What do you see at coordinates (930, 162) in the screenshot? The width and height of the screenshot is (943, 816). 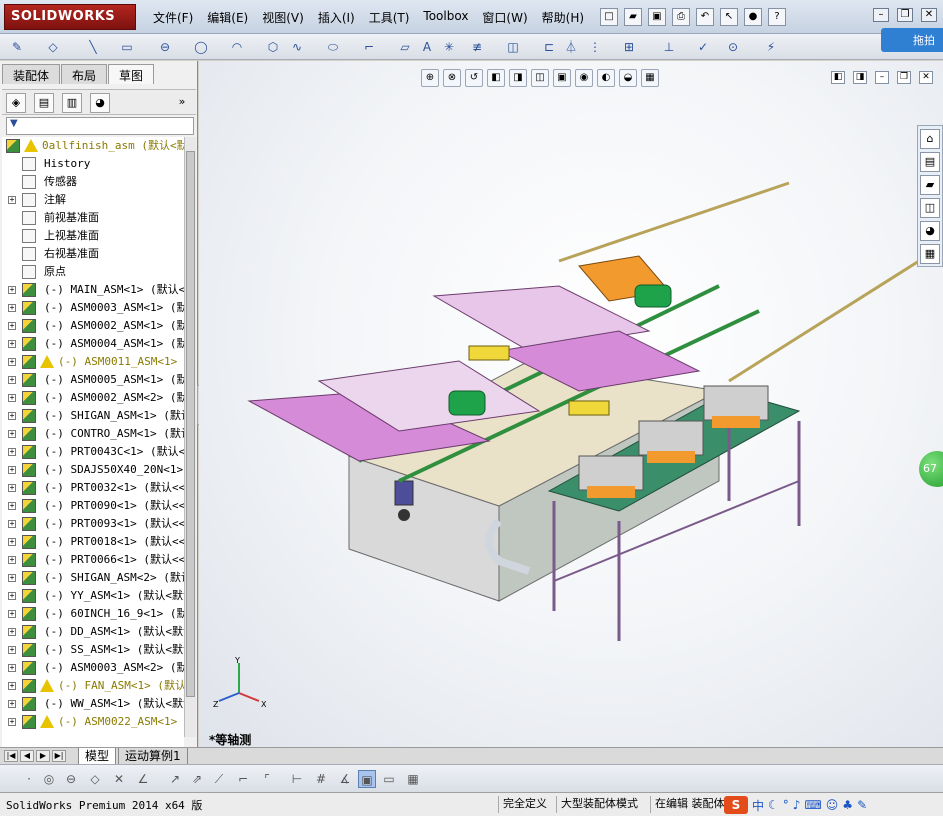 I see `design-library-icon: ▤` at bounding box center [930, 162].